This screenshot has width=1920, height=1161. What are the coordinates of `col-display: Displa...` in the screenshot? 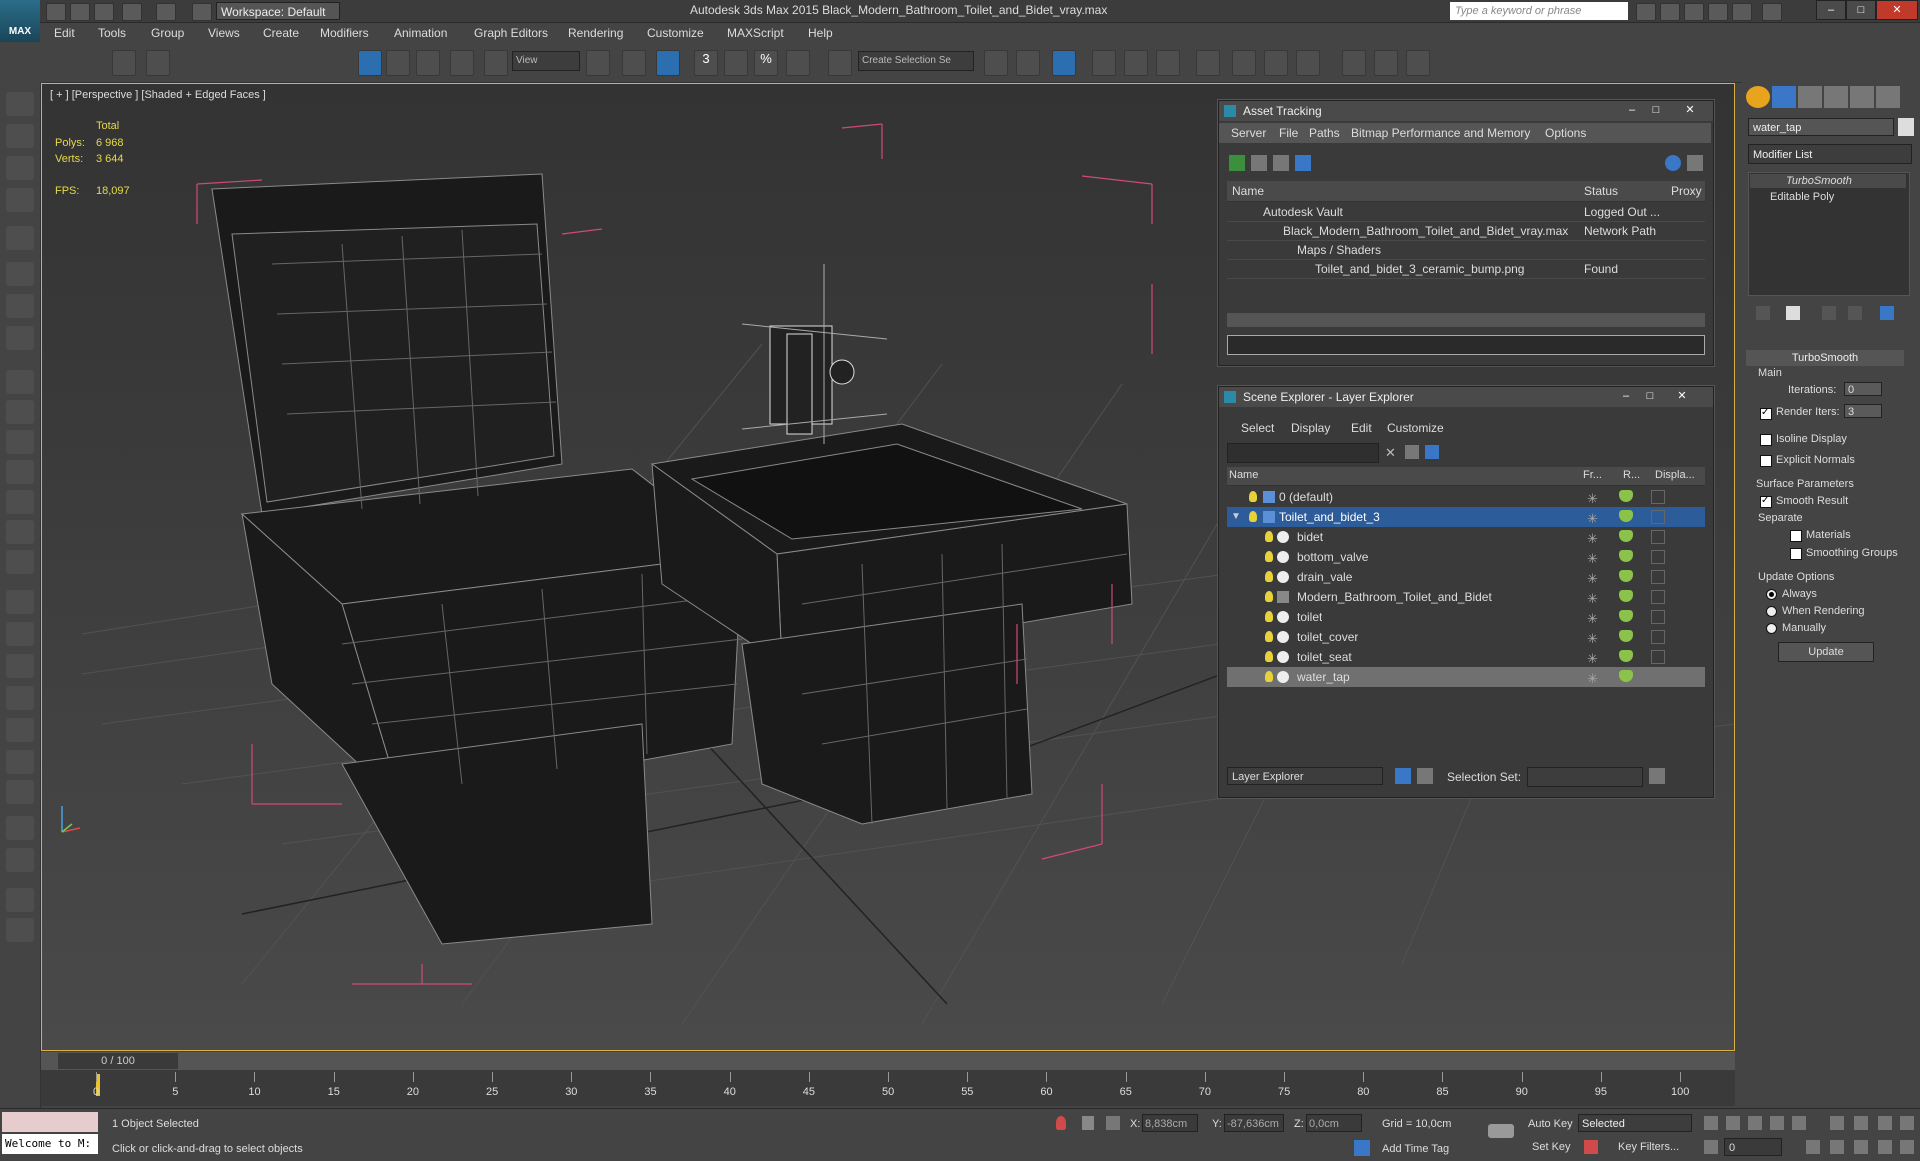 It's located at (1675, 475).